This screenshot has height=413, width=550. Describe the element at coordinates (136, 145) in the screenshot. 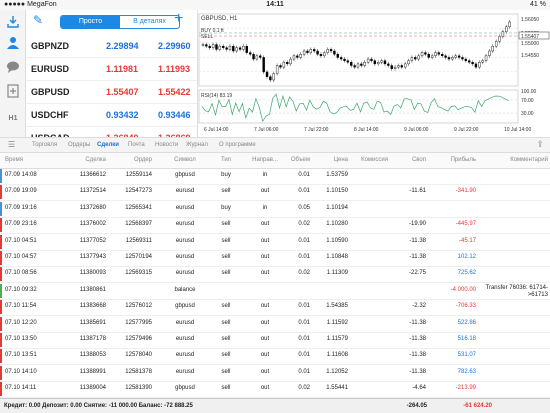

I see `tab-3: Почта` at that location.